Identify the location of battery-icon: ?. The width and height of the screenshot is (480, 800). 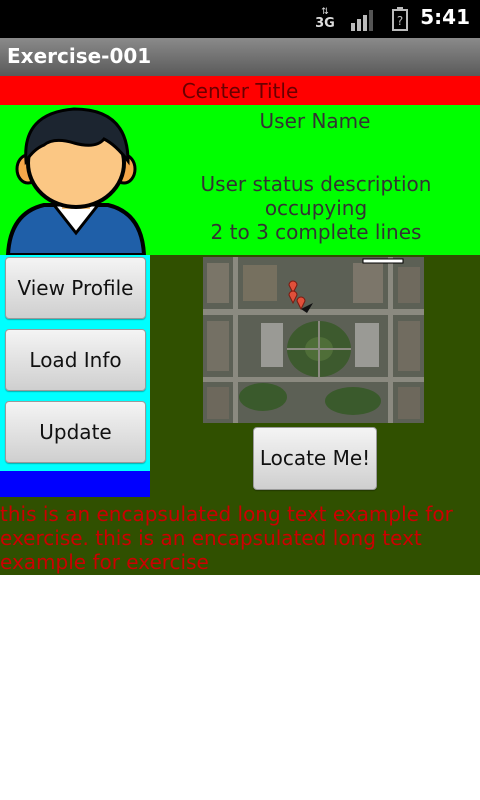
(400, 19).